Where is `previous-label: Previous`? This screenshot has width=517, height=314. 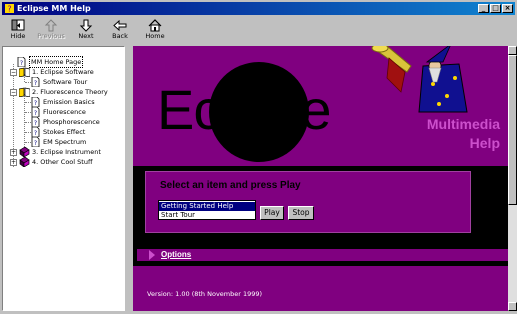 previous-label: Previous is located at coordinates (51, 36).